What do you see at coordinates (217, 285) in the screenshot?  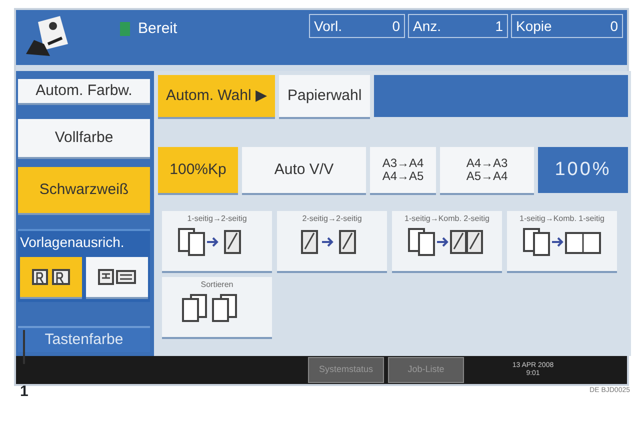 I see `mode-label: Sortieren` at bounding box center [217, 285].